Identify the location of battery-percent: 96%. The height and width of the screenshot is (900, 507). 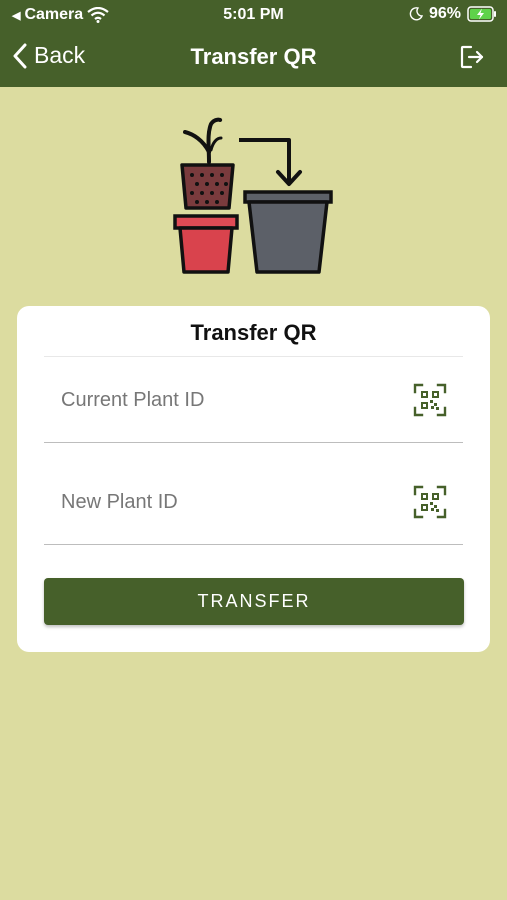
(444, 13).